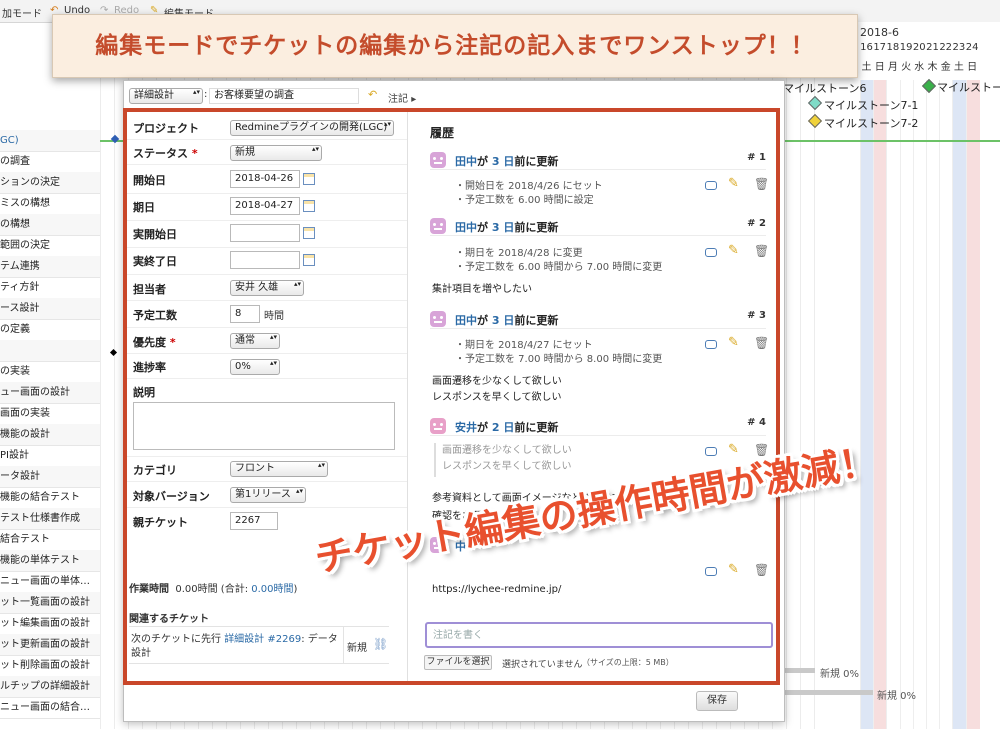 The image size is (1000, 730). What do you see at coordinates (50, 540) in the screenshot?
I see `task-row: 結合テスト` at bounding box center [50, 540].